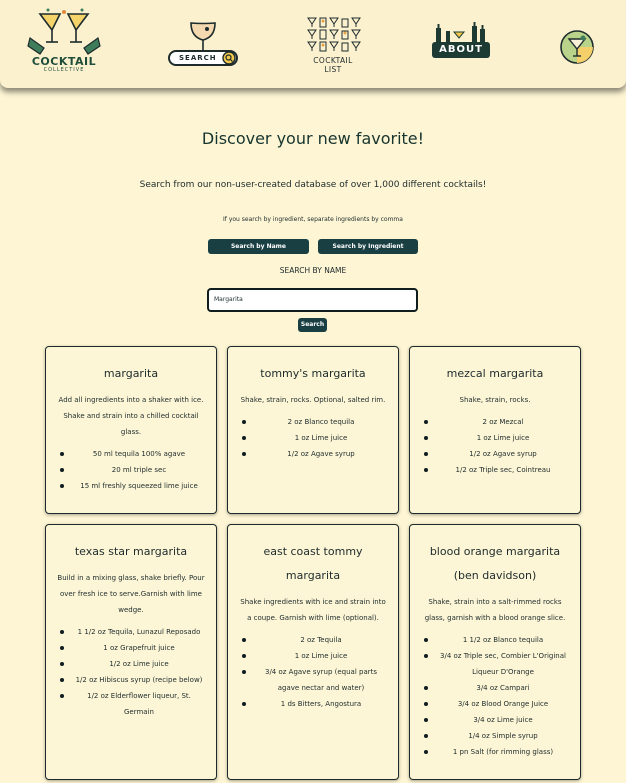 Image resolution: width=626 pixels, height=783 pixels. I want to click on card-title: east coast tommy margarita, so click(313, 563).